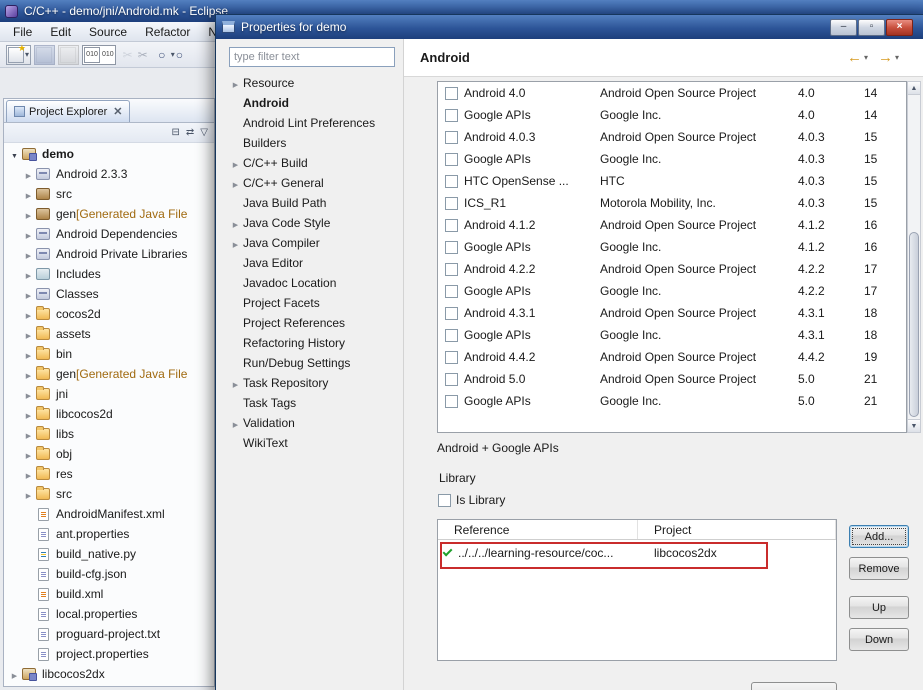 Image resolution: width=923 pixels, height=690 pixels. I want to click on close-icon: ×, so click(899, 27).